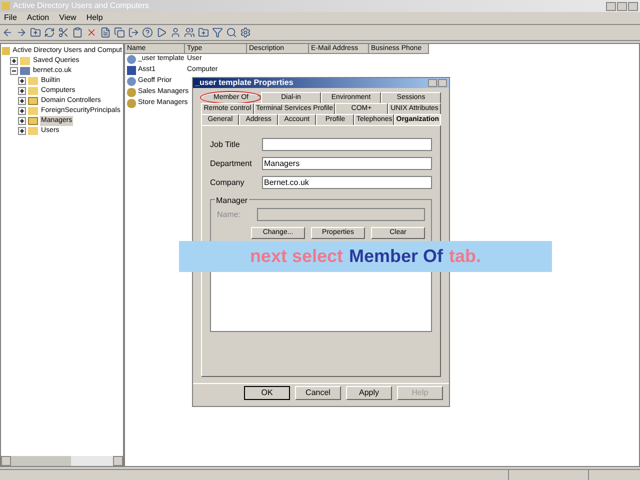 This screenshot has width=640, height=480. What do you see at coordinates (318, 393) in the screenshot?
I see `dialog-button: Cancel` at bounding box center [318, 393].